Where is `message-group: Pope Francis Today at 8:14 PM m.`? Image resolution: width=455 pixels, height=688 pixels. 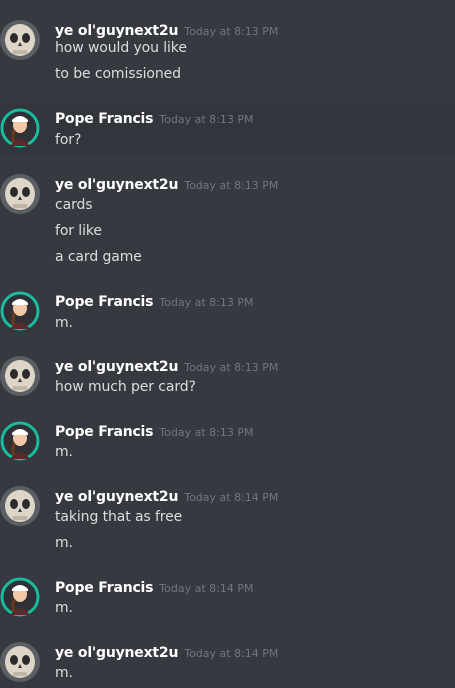
message-group: Pope Francis Today at 8:14 PM m. is located at coordinates (227, 599).